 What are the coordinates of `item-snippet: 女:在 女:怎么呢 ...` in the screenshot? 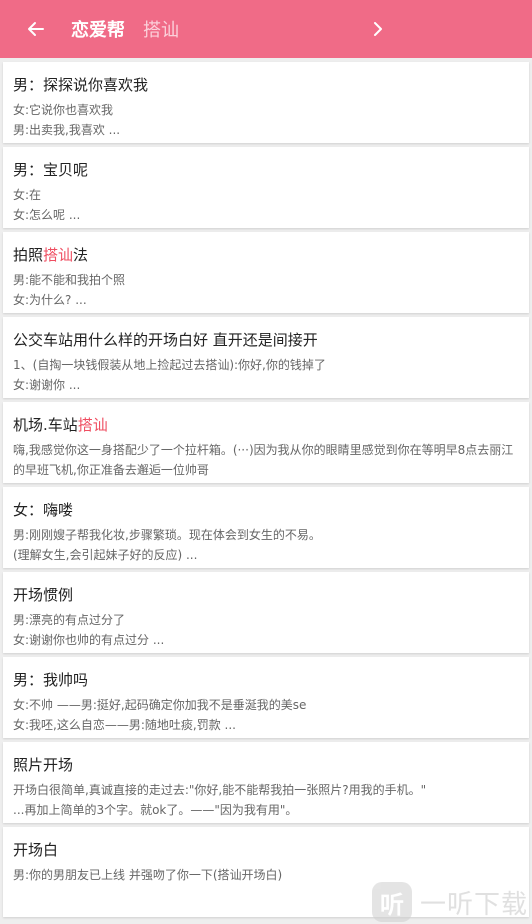 It's located at (47, 205).